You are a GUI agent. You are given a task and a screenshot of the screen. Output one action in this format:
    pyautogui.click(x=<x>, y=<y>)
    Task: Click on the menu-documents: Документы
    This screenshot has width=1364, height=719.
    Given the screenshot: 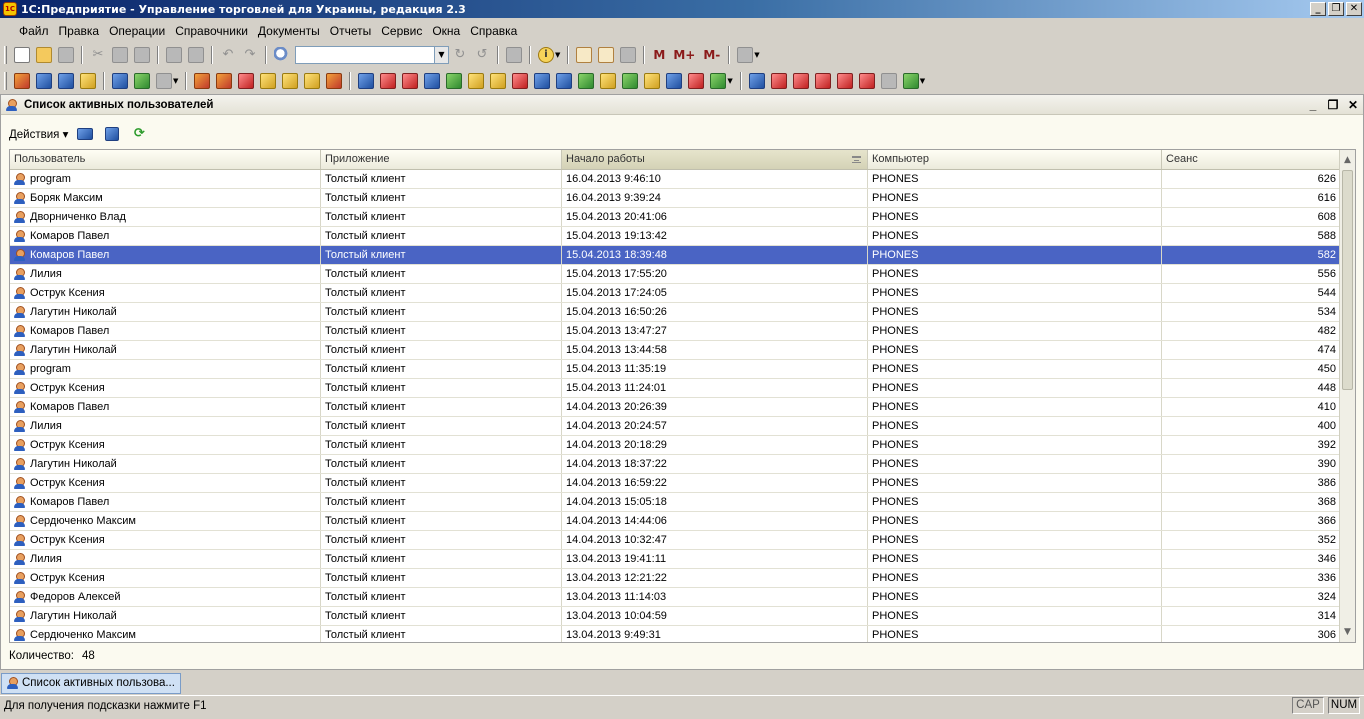 What is the action you would take?
    pyautogui.click(x=289, y=31)
    